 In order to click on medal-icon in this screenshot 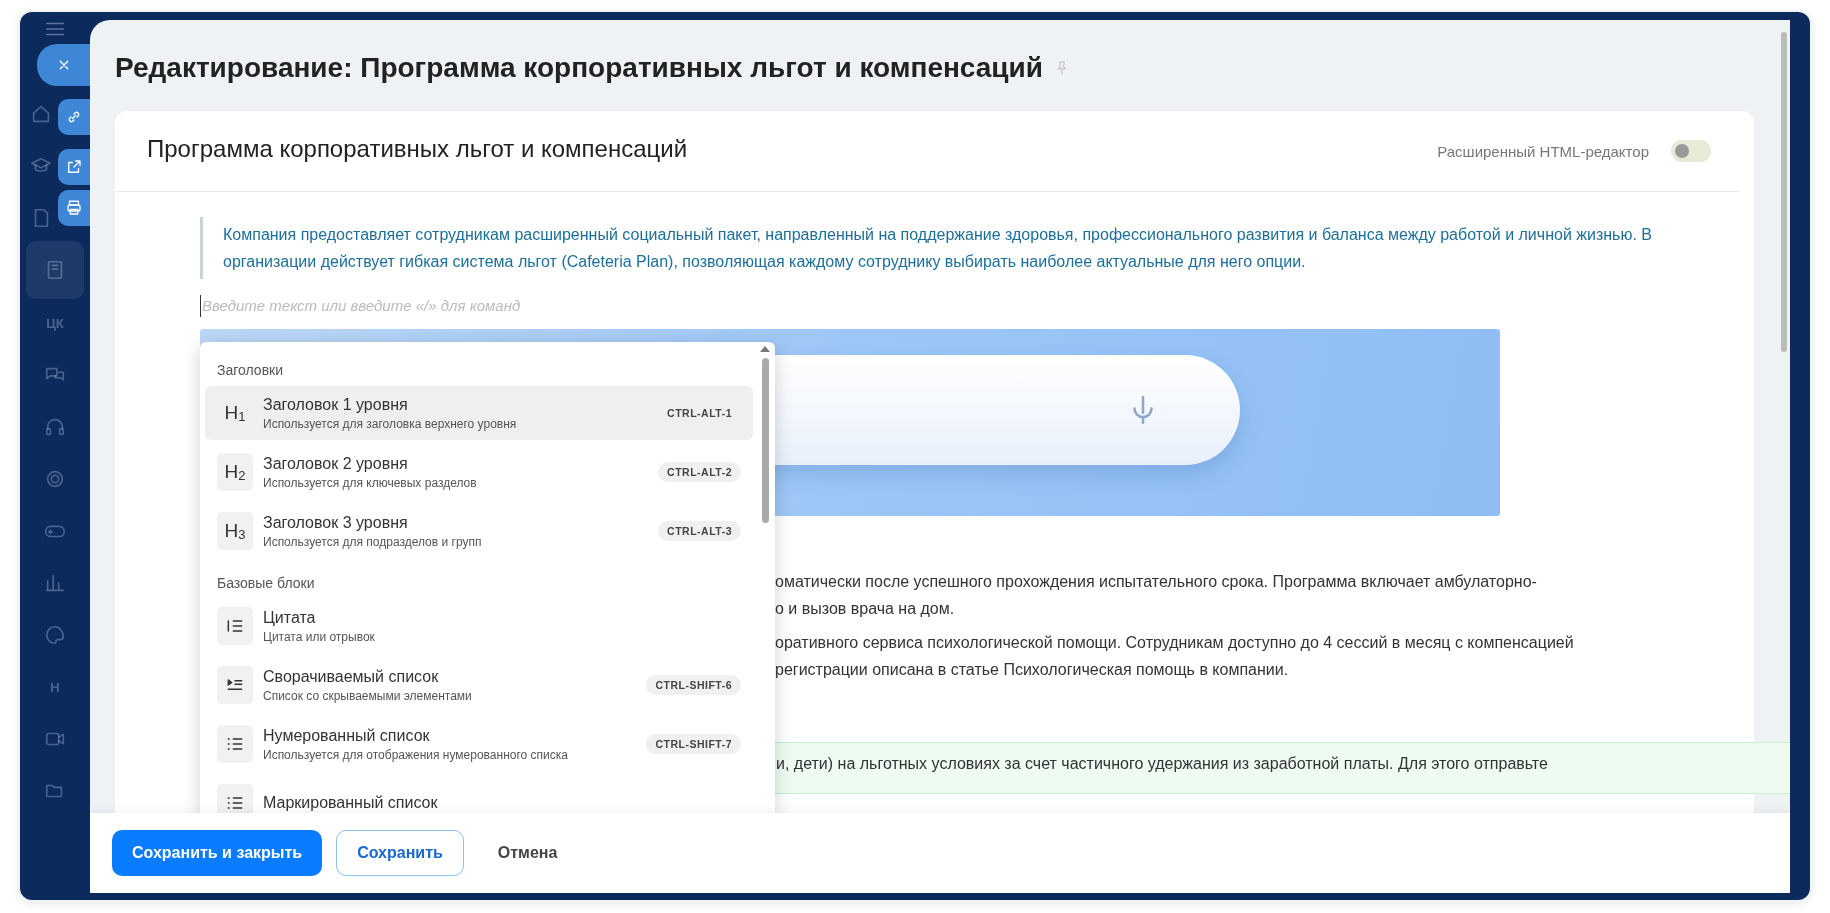, I will do `click(55, 479)`.